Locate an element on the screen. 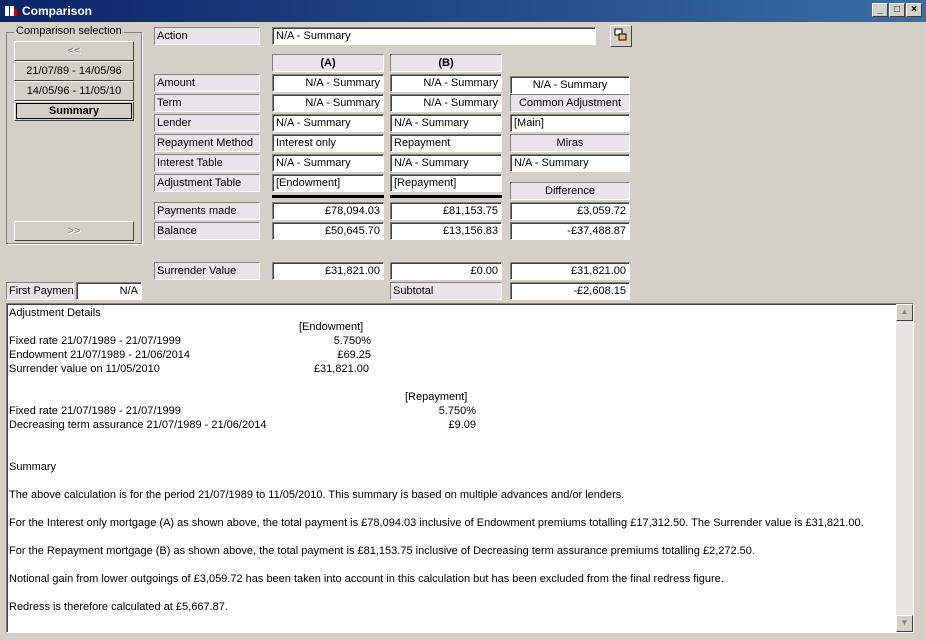  interest-table-b-field: N/A - Summary is located at coordinates (446, 163).